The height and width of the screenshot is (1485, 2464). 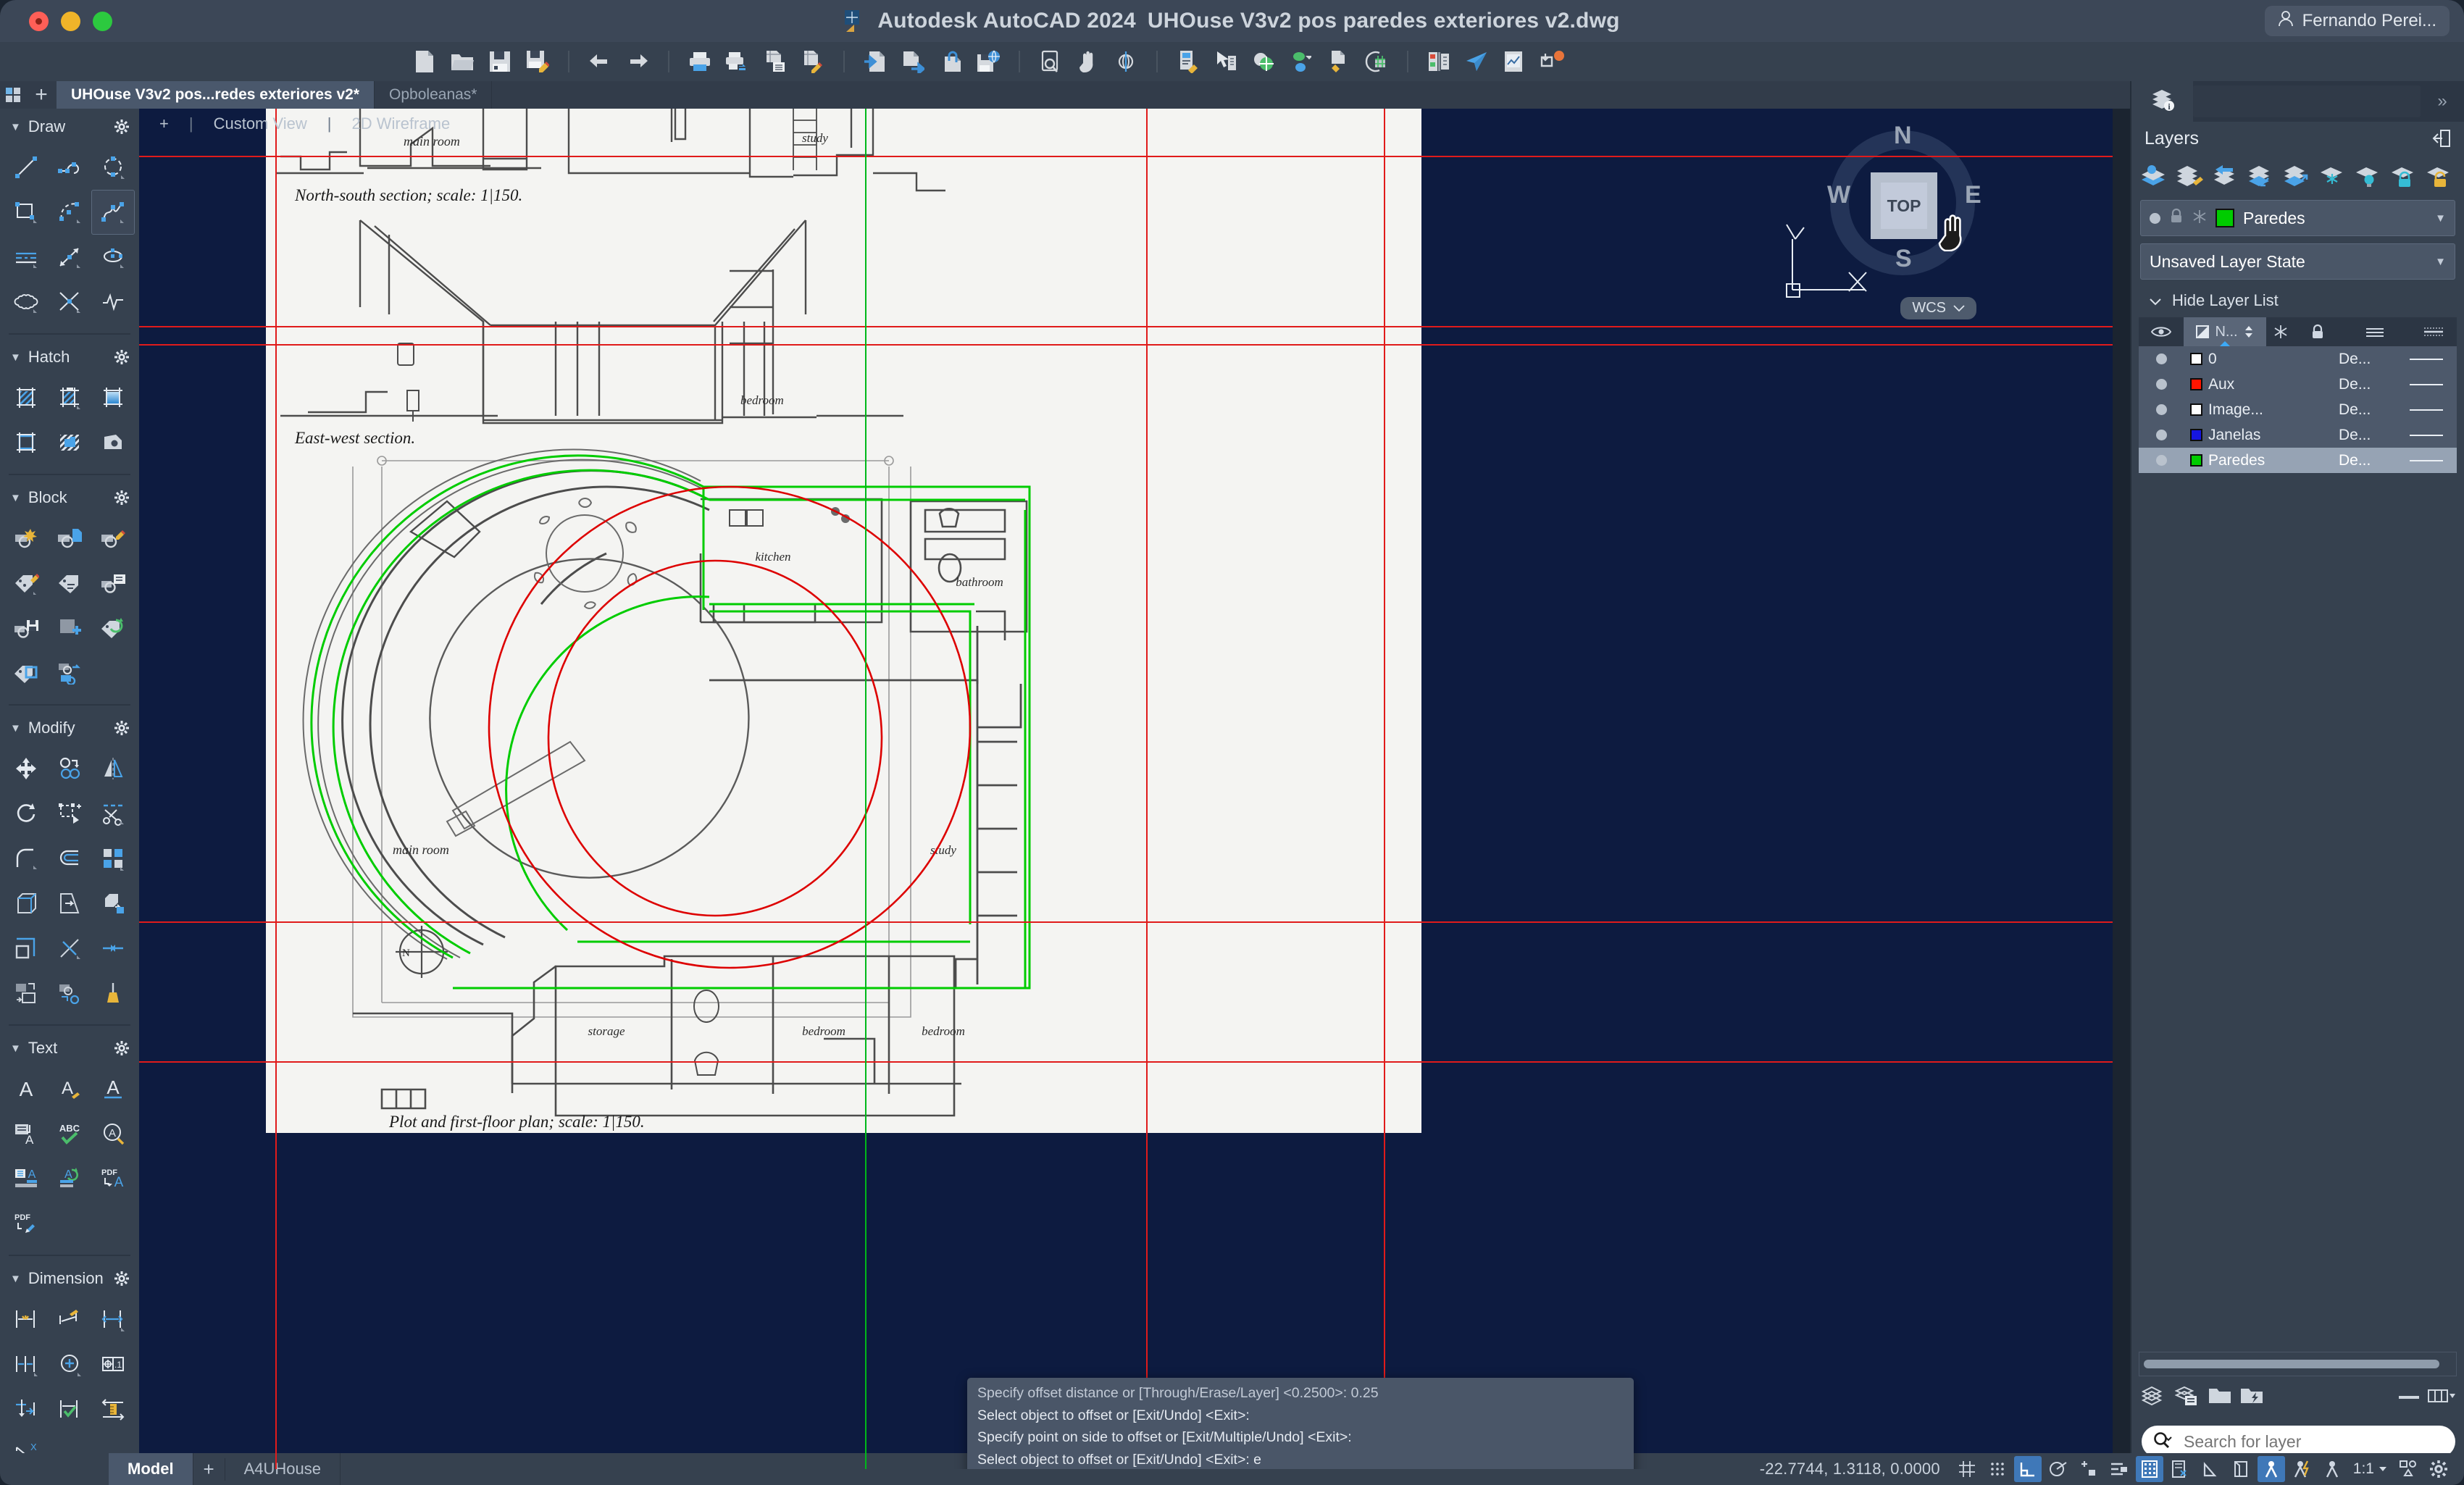 What do you see at coordinates (401, 123) in the screenshot?
I see `visual-style-button: 2D Wireframe` at bounding box center [401, 123].